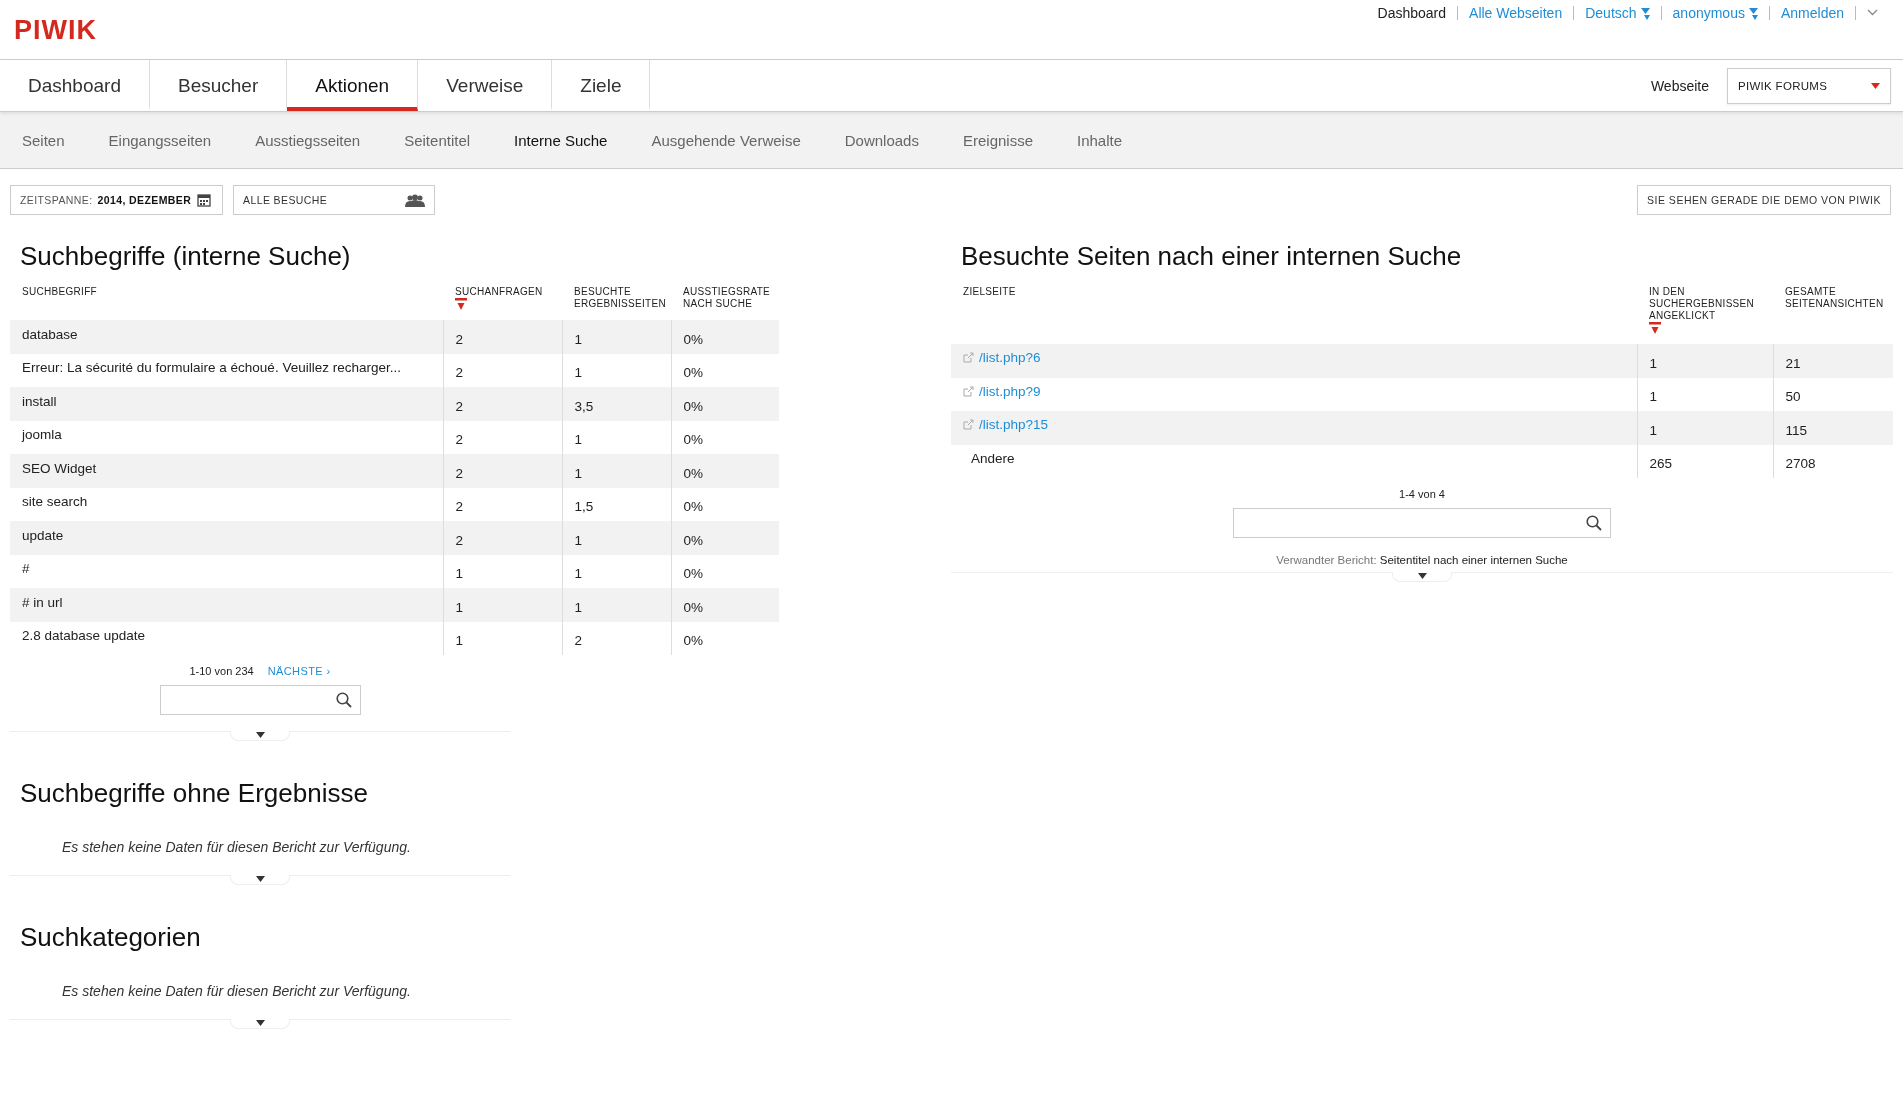 The width and height of the screenshot is (1903, 1103). What do you see at coordinates (1708, 13) in the screenshot?
I see `header-dropdown: anonymous` at bounding box center [1708, 13].